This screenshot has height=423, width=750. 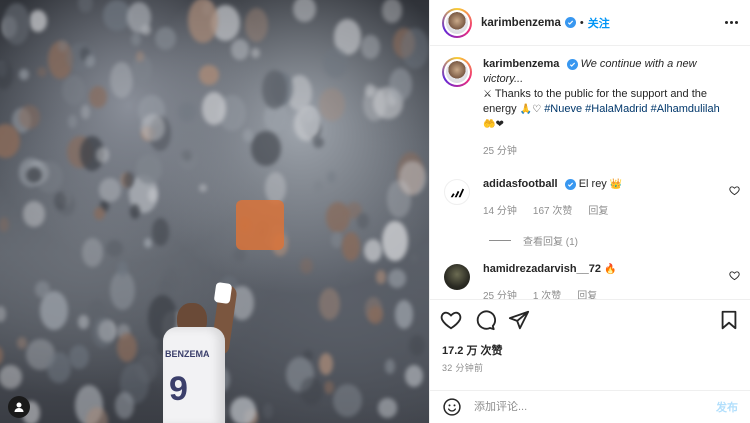 What do you see at coordinates (452, 407) in the screenshot?
I see `emoji-picker-icon` at bounding box center [452, 407].